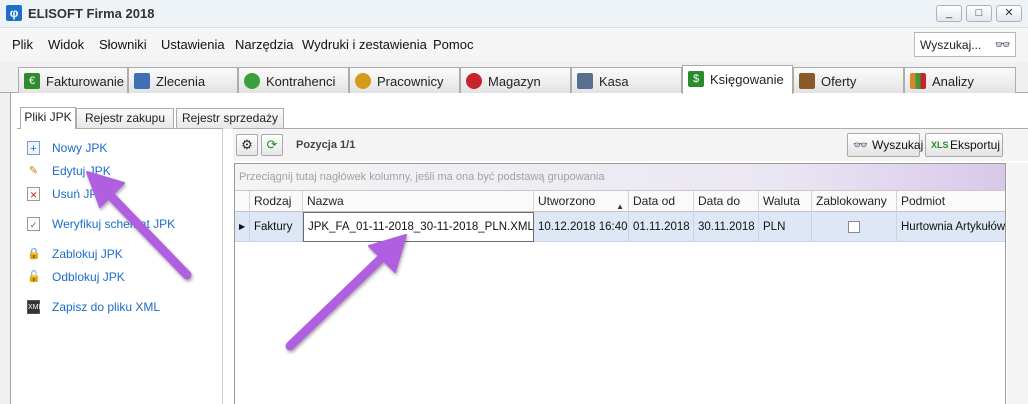  What do you see at coordinates (276, 201) in the screenshot?
I see `column-rodzaj: Rodzaj` at bounding box center [276, 201].